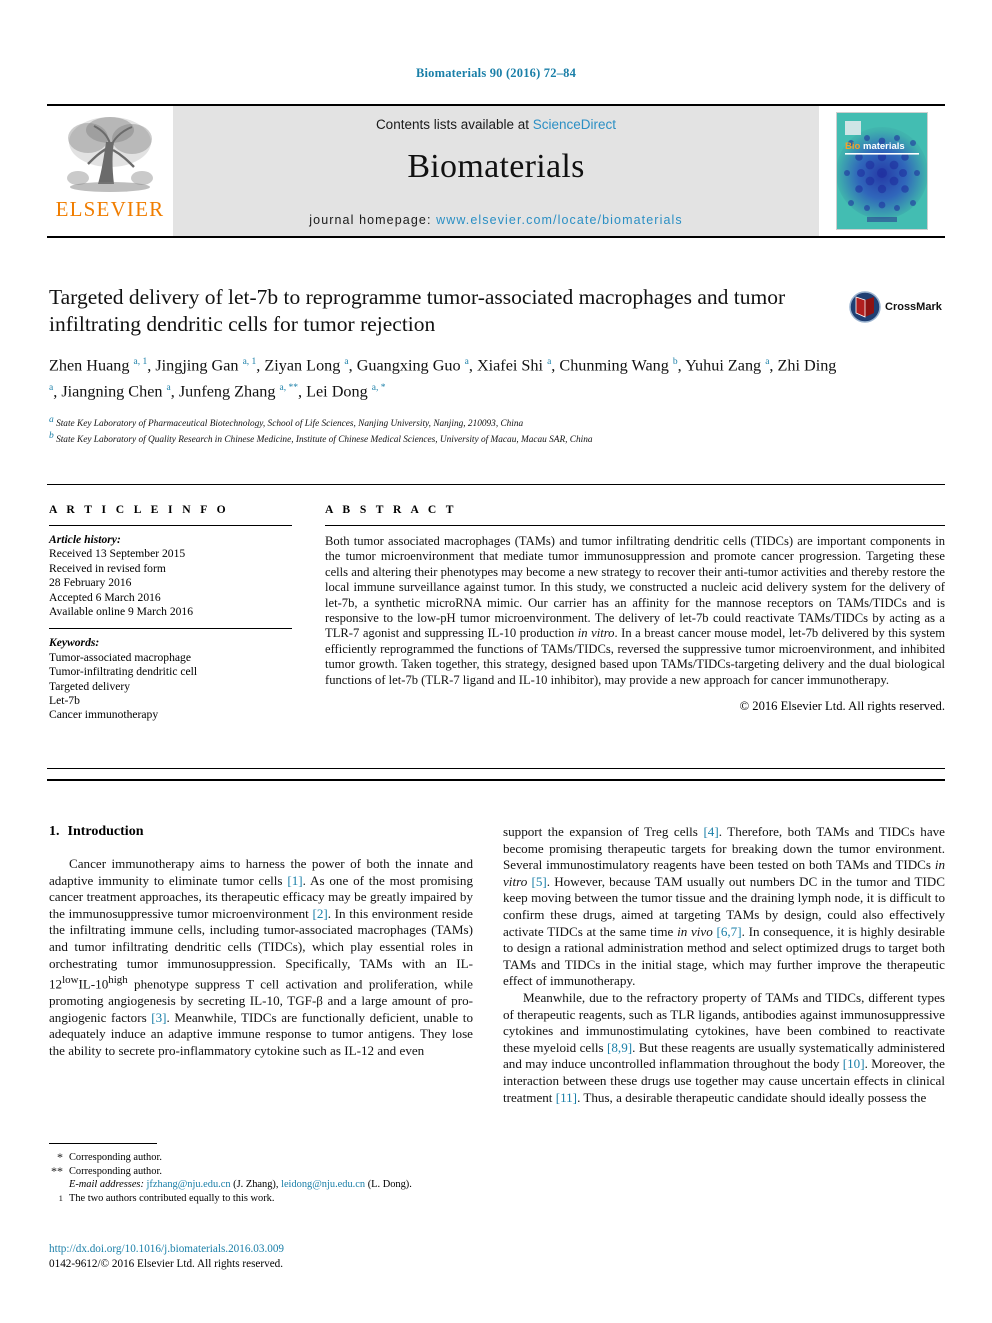 The width and height of the screenshot is (992, 1323). Describe the element at coordinates (105, 597) in the screenshot. I see `history-item: Accepted 6 March 2016` at that location.